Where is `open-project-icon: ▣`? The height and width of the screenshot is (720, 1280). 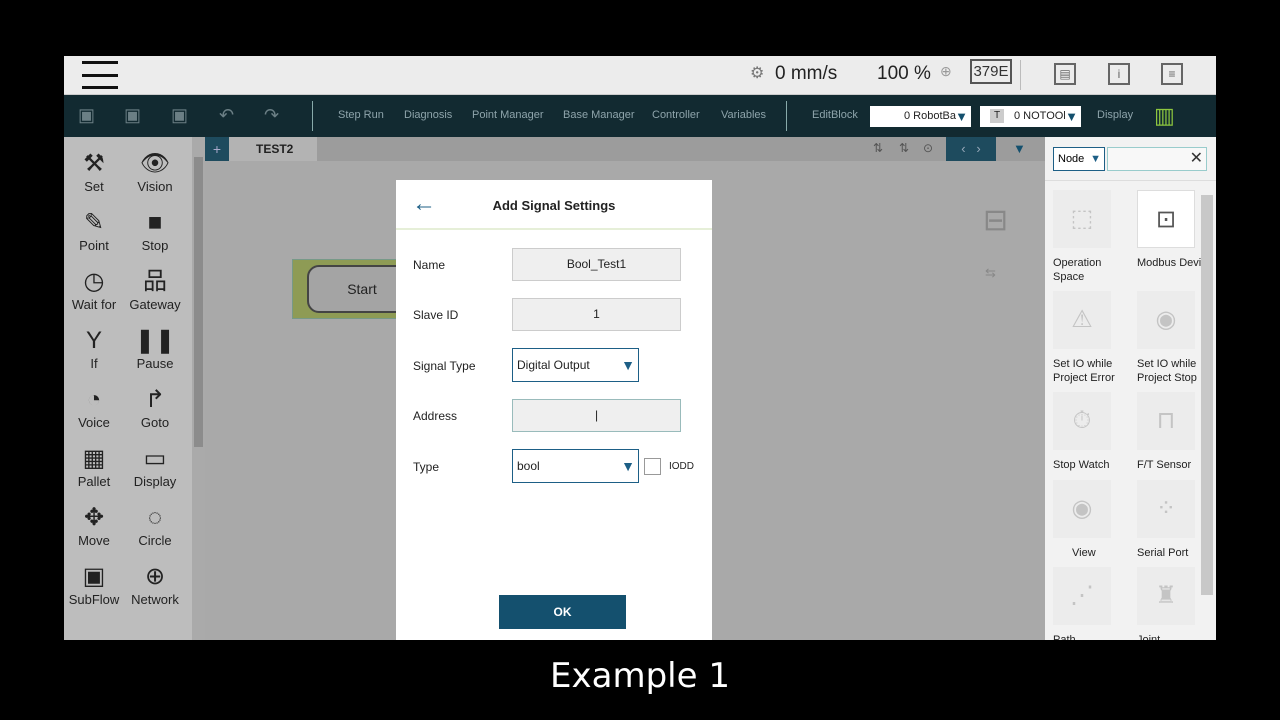 open-project-icon: ▣ is located at coordinates (179, 115).